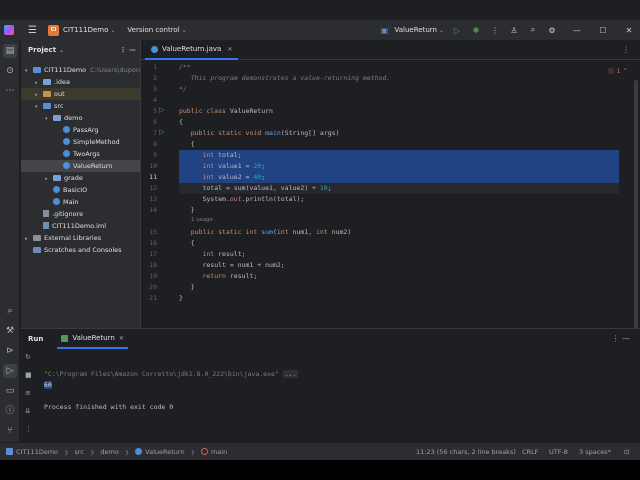  What do you see at coordinates (10, 311) in the screenshot?
I see `find-tool-icon: ⌕` at bounding box center [10, 311].